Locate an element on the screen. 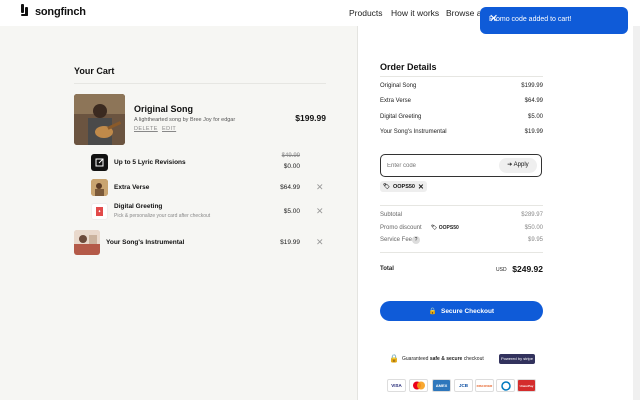 The image size is (640, 400). lyric-revisions-title: Up to 5 Lyric Revisions is located at coordinates (150, 162).